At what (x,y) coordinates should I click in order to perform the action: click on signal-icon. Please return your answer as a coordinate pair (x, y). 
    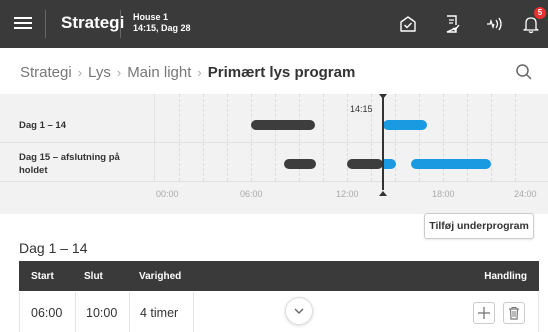
    Looking at the image, I should click on (494, 24).